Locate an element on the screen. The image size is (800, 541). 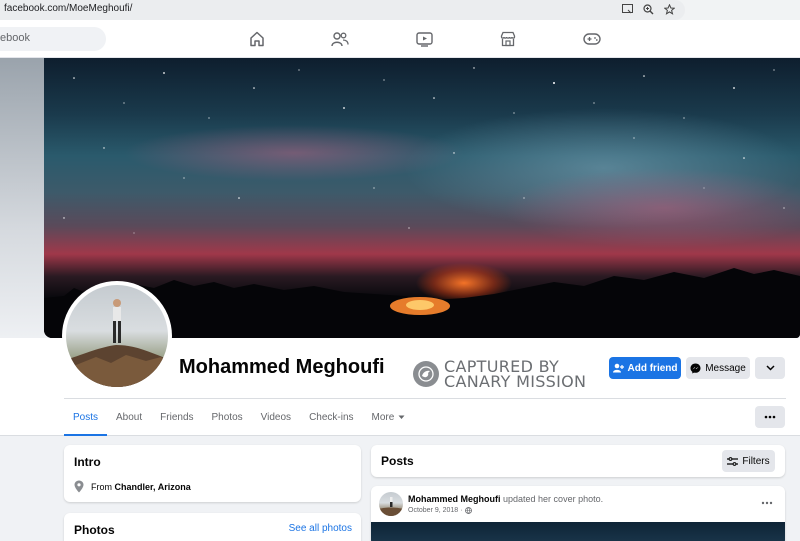
profile-picture is located at coordinates (117, 336).